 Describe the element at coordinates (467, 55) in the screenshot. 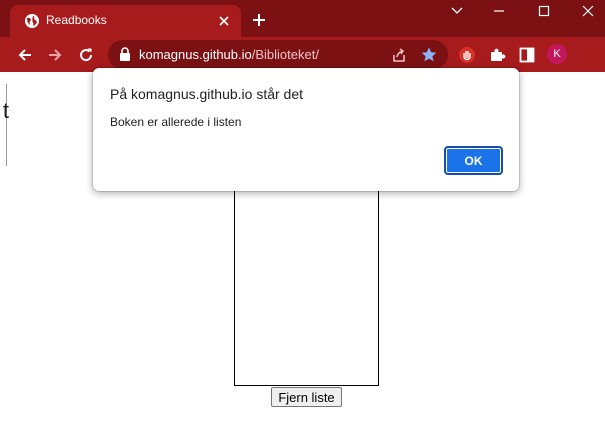

I see `extension-red-icon` at that location.